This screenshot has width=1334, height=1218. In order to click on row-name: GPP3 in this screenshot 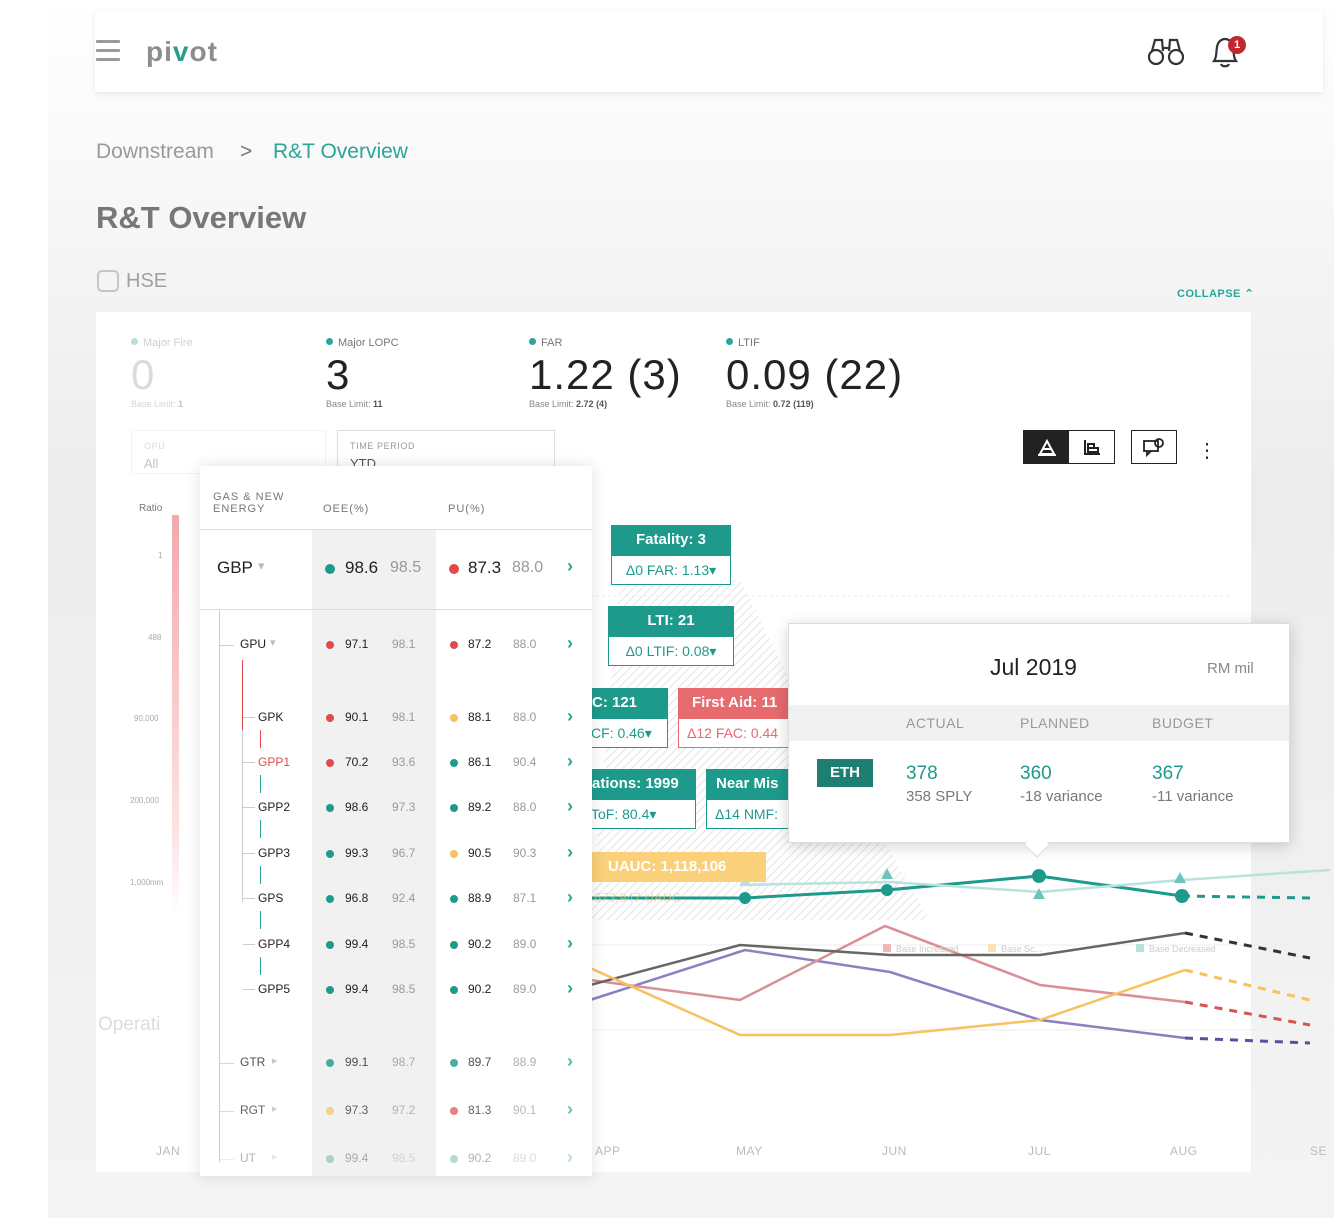, I will do `click(274, 853)`.